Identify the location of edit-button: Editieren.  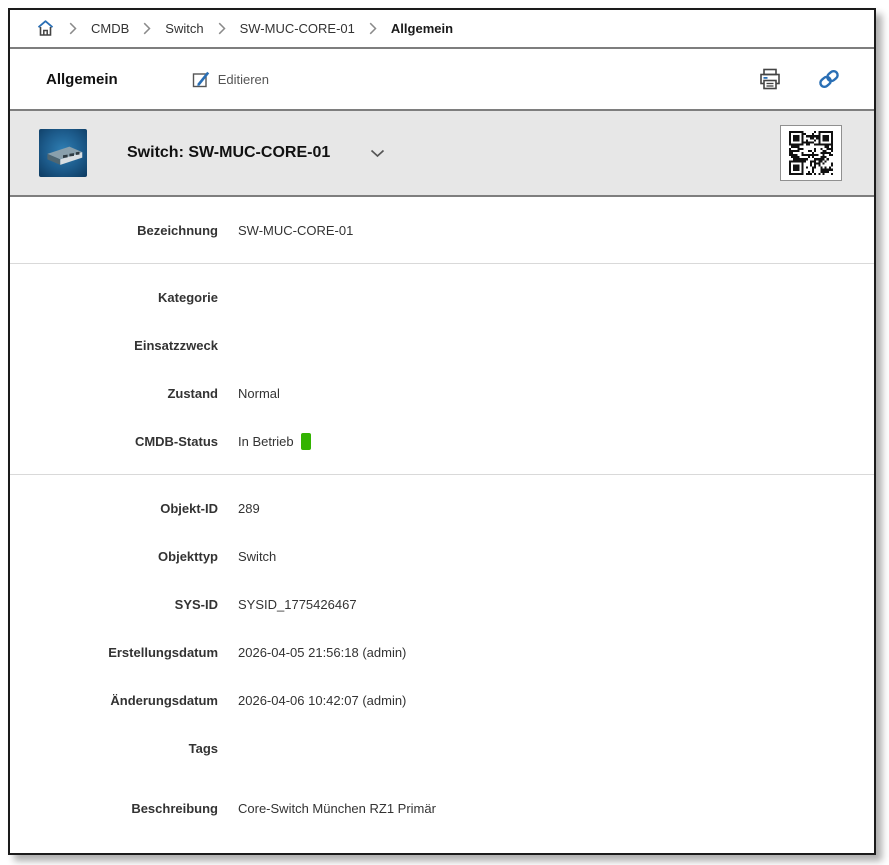
(230, 79).